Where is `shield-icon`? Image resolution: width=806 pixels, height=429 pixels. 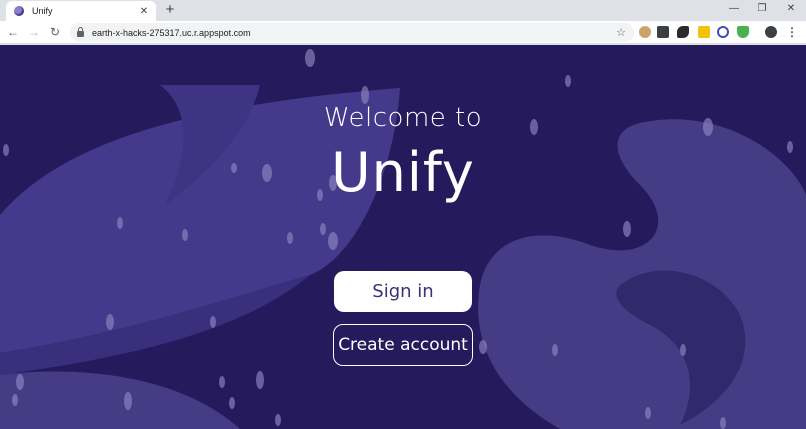 shield-icon is located at coordinates (743, 32).